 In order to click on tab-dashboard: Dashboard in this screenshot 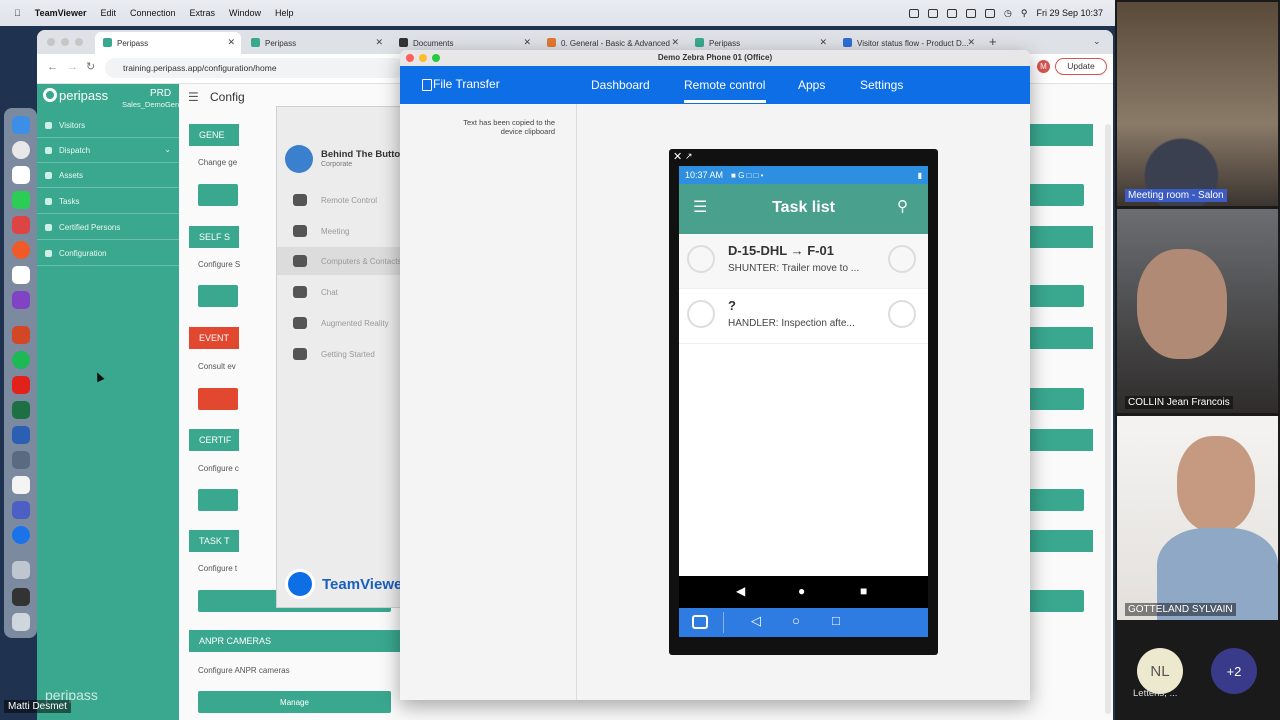, I will do `click(620, 85)`.